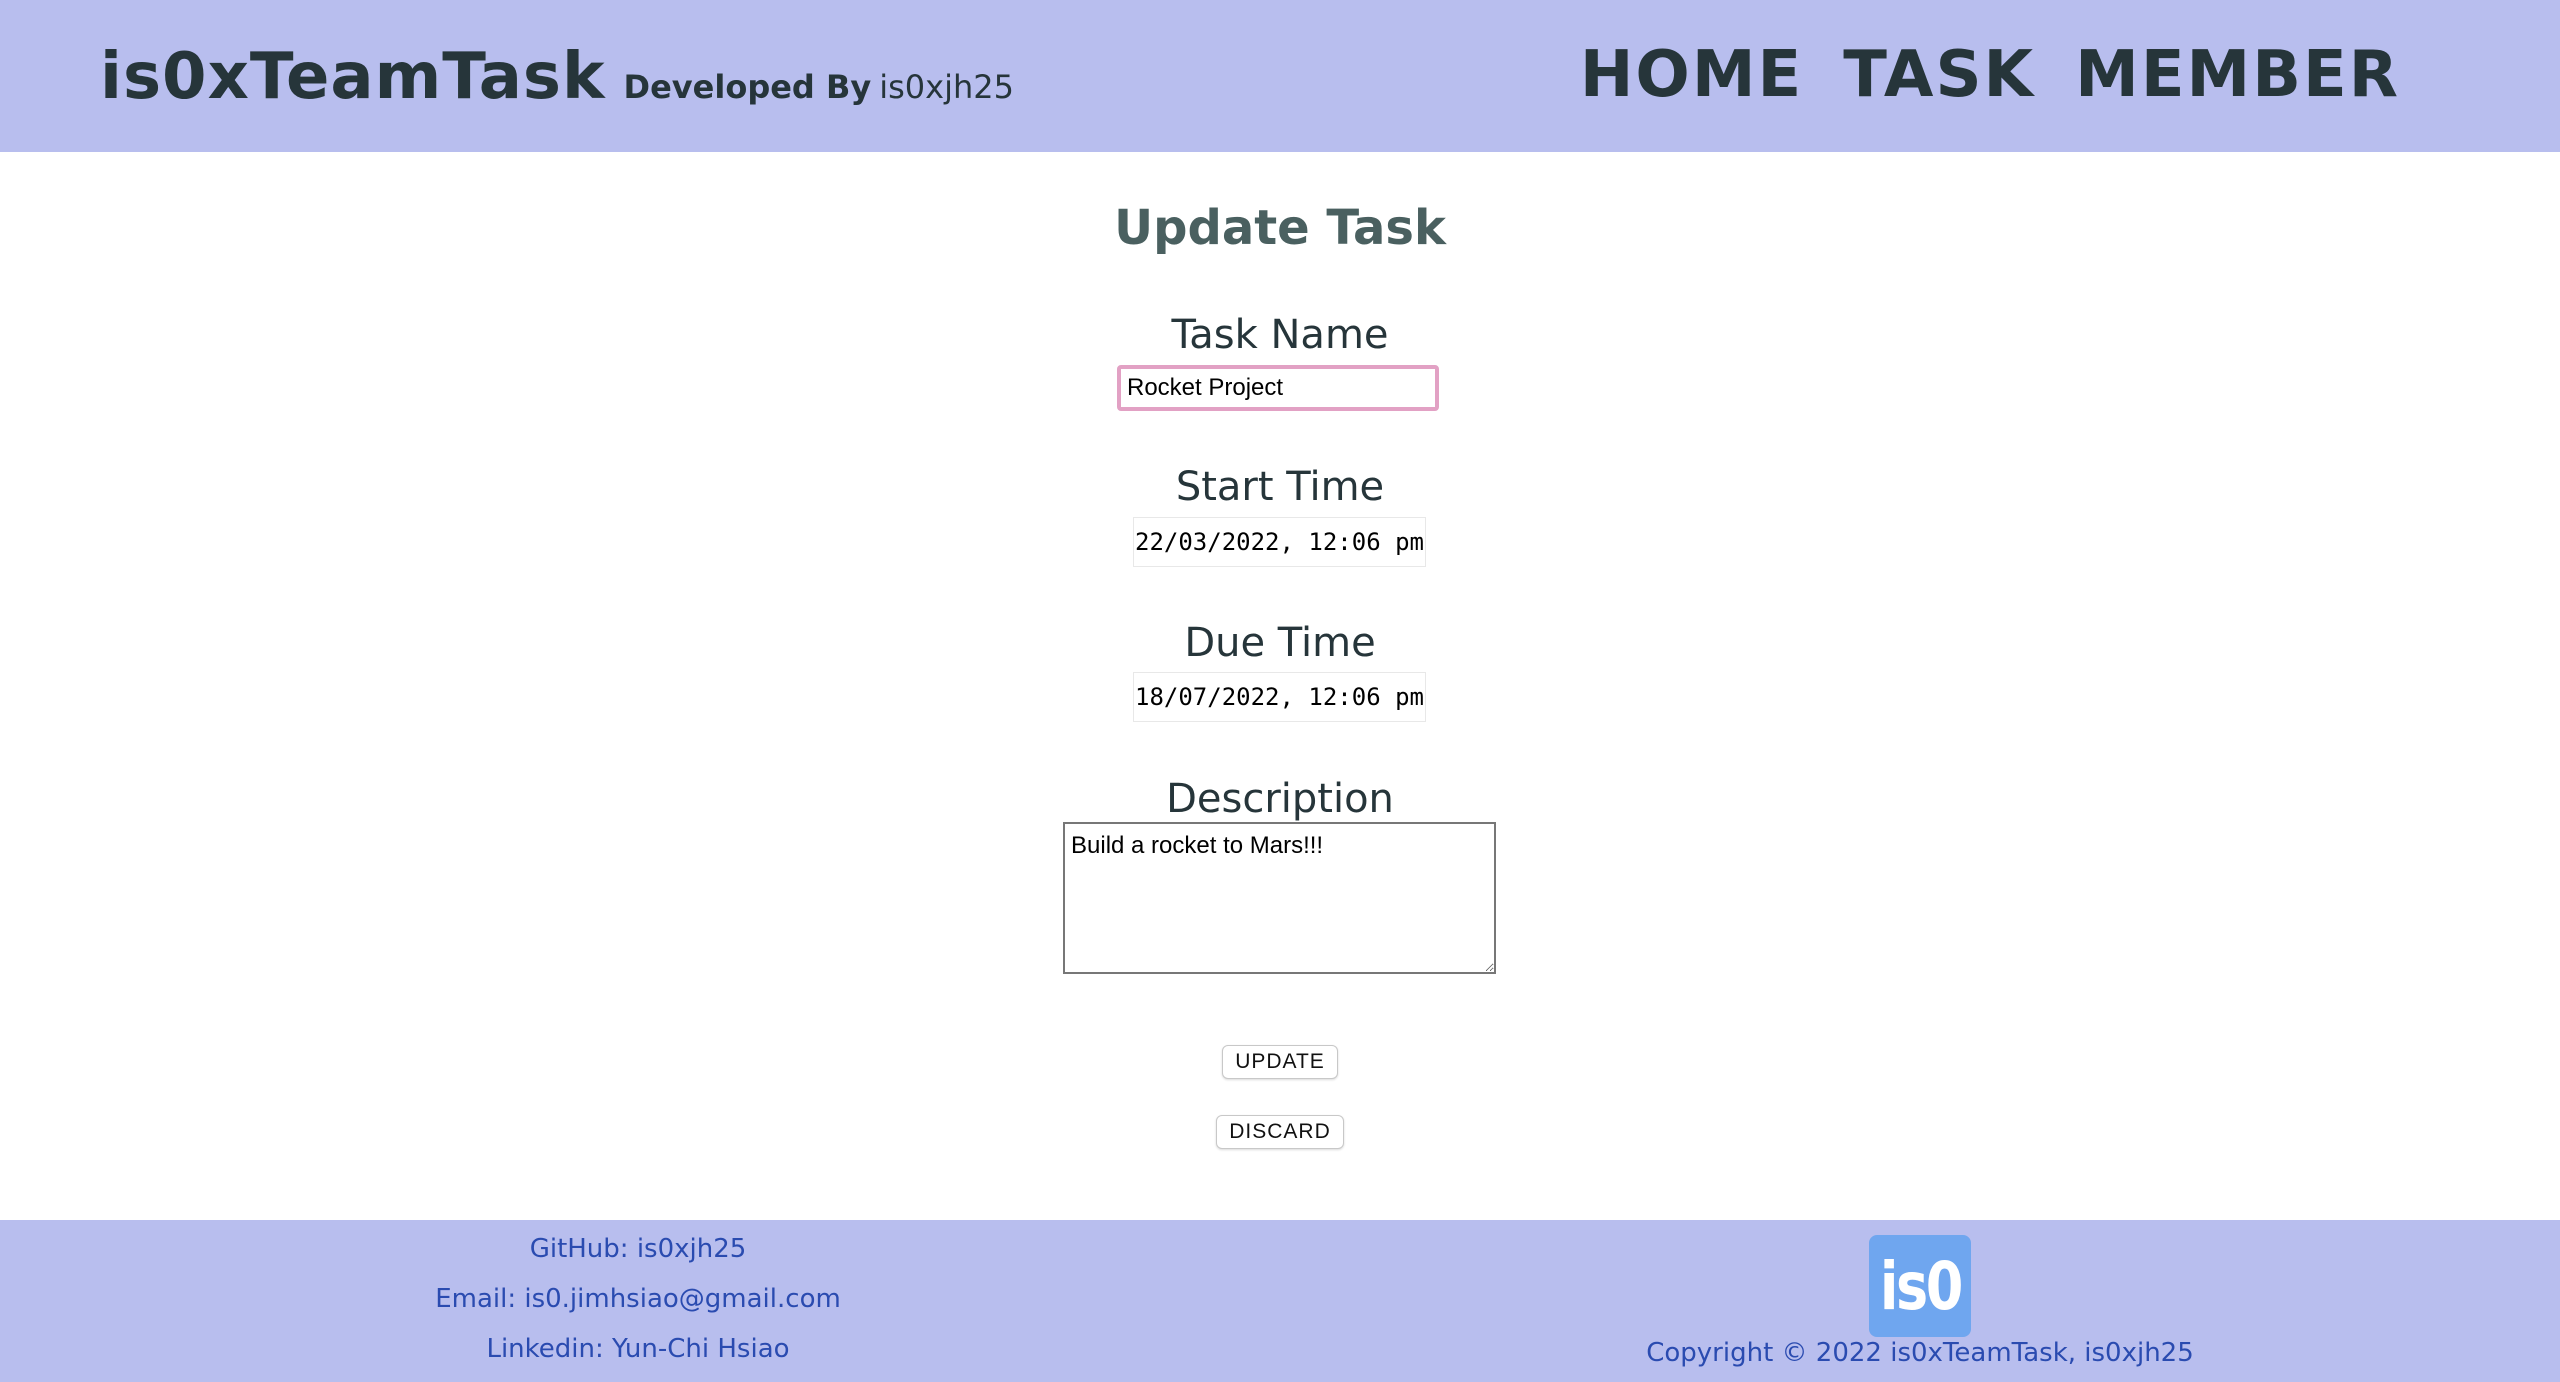  Describe the element at coordinates (1280, 487) in the screenshot. I see `start-time-label: Start Time` at that location.